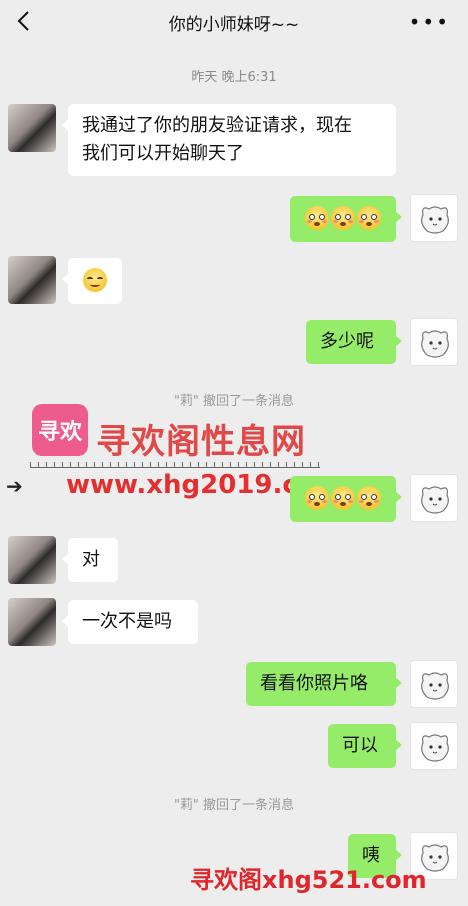 This screenshot has width=468, height=906. Describe the element at coordinates (314, 683) in the screenshot. I see `message-text: 看看你照片咯` at that location.